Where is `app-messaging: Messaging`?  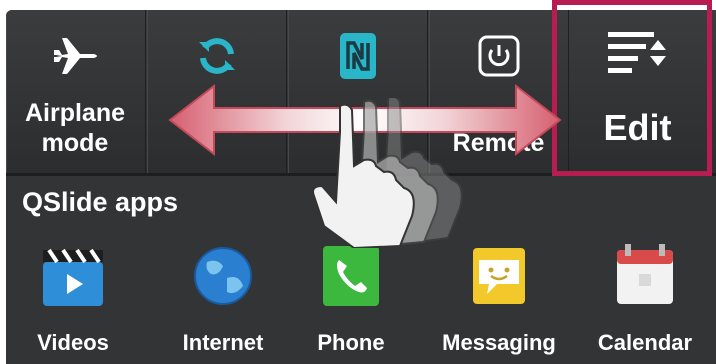
app-messaging: Messaging is located at coordinates (499, 303).